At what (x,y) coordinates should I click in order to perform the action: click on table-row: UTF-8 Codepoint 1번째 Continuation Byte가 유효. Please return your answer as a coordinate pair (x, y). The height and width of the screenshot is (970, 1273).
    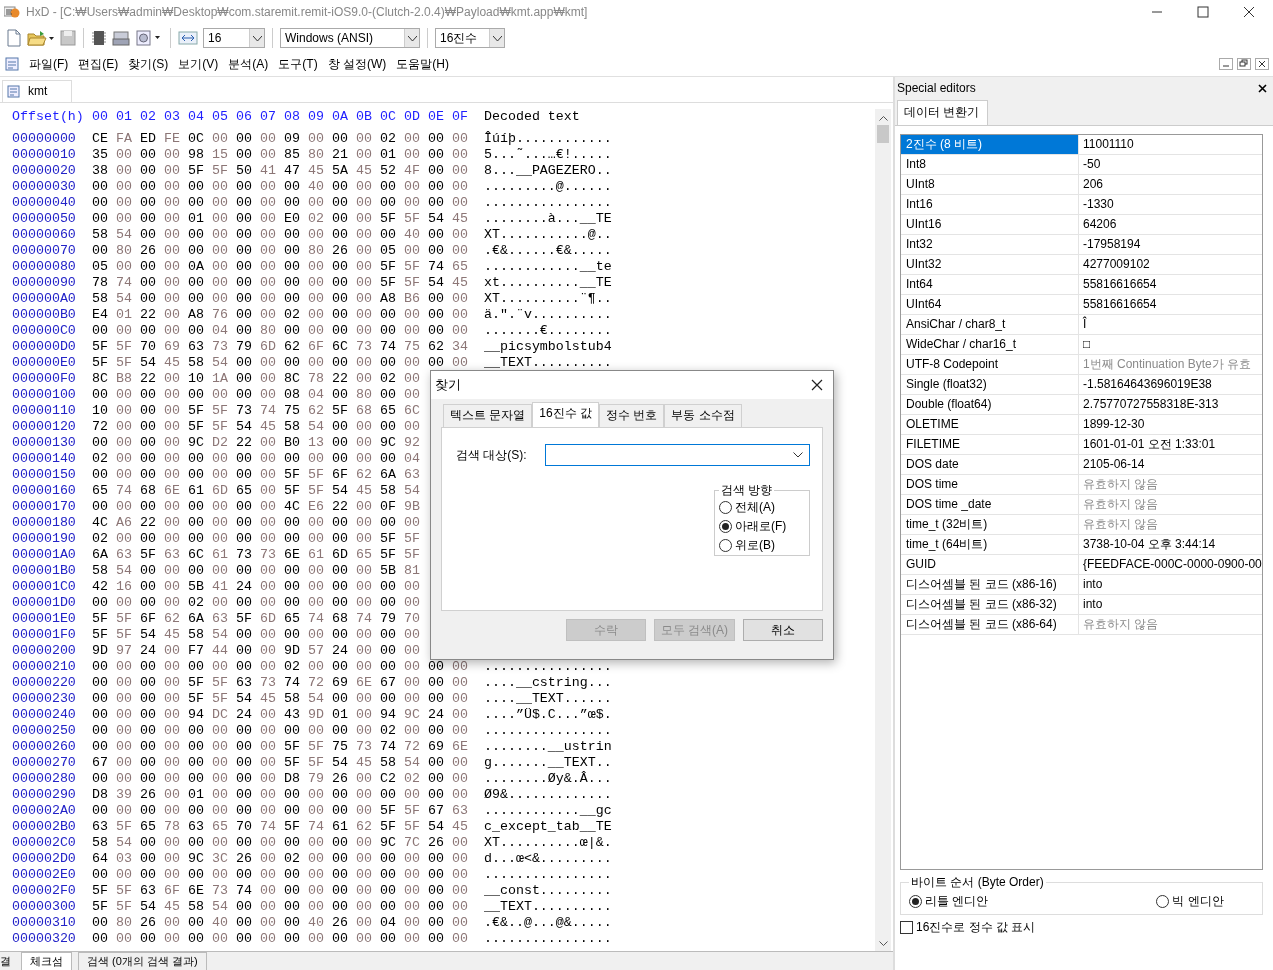
    Looking at the image, I should click on (1081, 365).